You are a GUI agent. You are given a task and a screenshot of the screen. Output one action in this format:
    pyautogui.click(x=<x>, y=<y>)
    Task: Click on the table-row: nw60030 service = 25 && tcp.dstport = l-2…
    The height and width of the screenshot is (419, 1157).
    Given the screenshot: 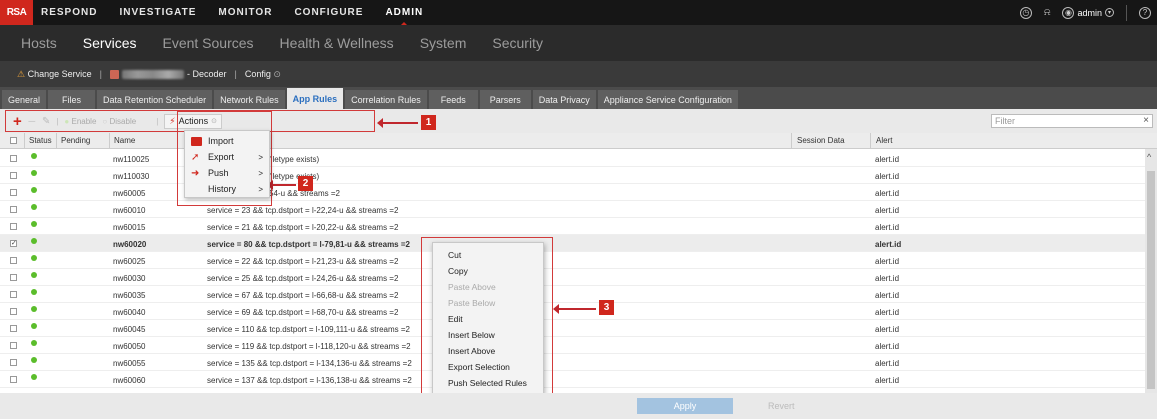 What is the action you would take?
    pyautogui.click(x=572, y=277)
    